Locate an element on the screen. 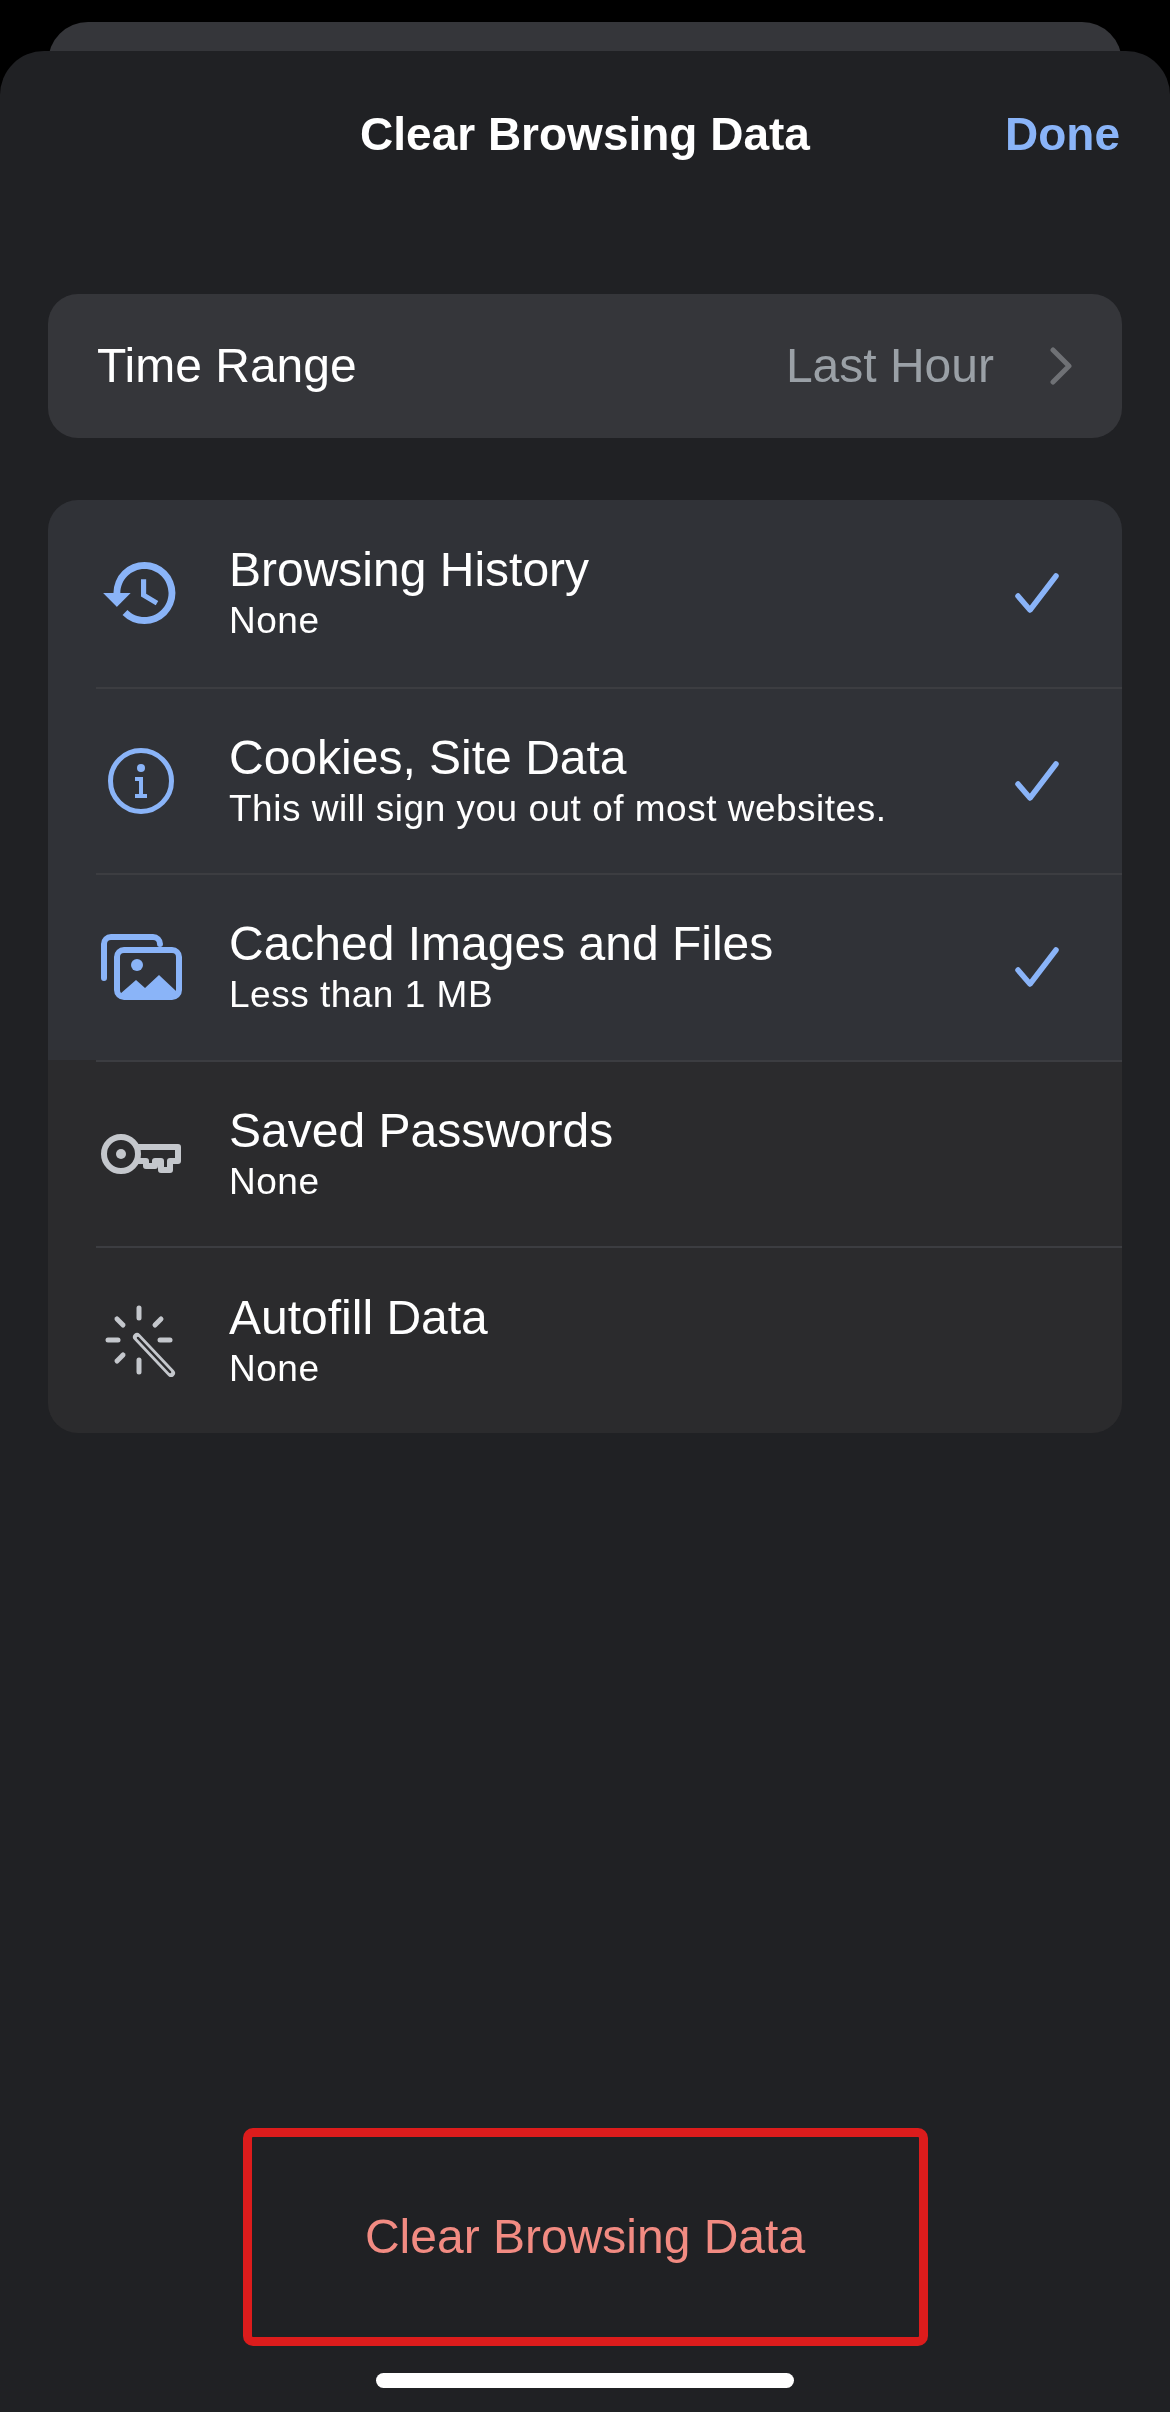  data-type-row: Cached Images and Files Less than 1 MB is located at coordinates (585, 966).